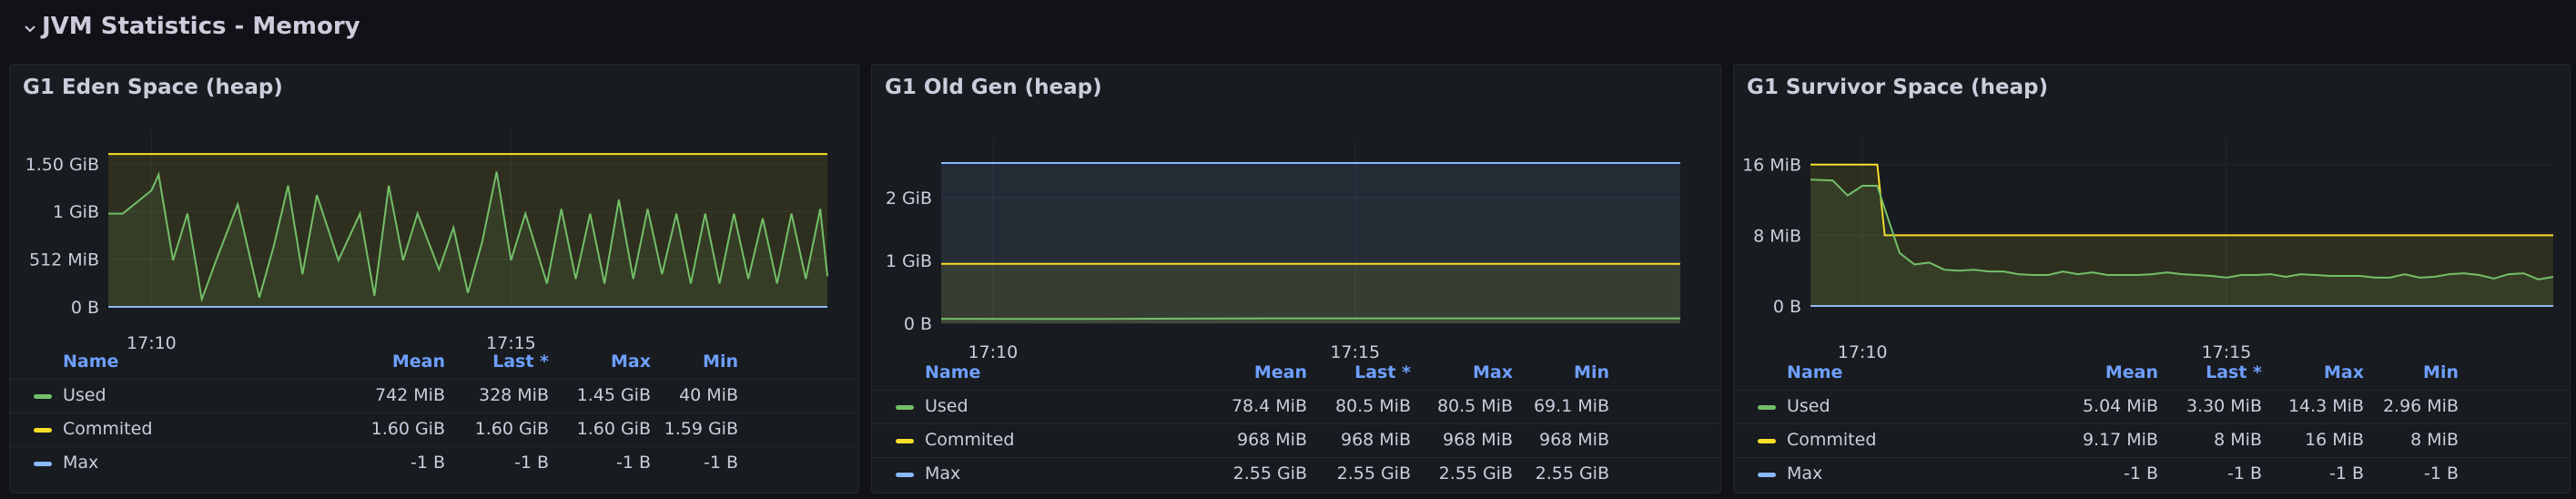 This screenshot has width=2576, height=499. What do you see at coordinates (1269, 473) in the screenshot?
I see `legend-mean-value: 2.55 GiB` at bounding box center [1269, 473].